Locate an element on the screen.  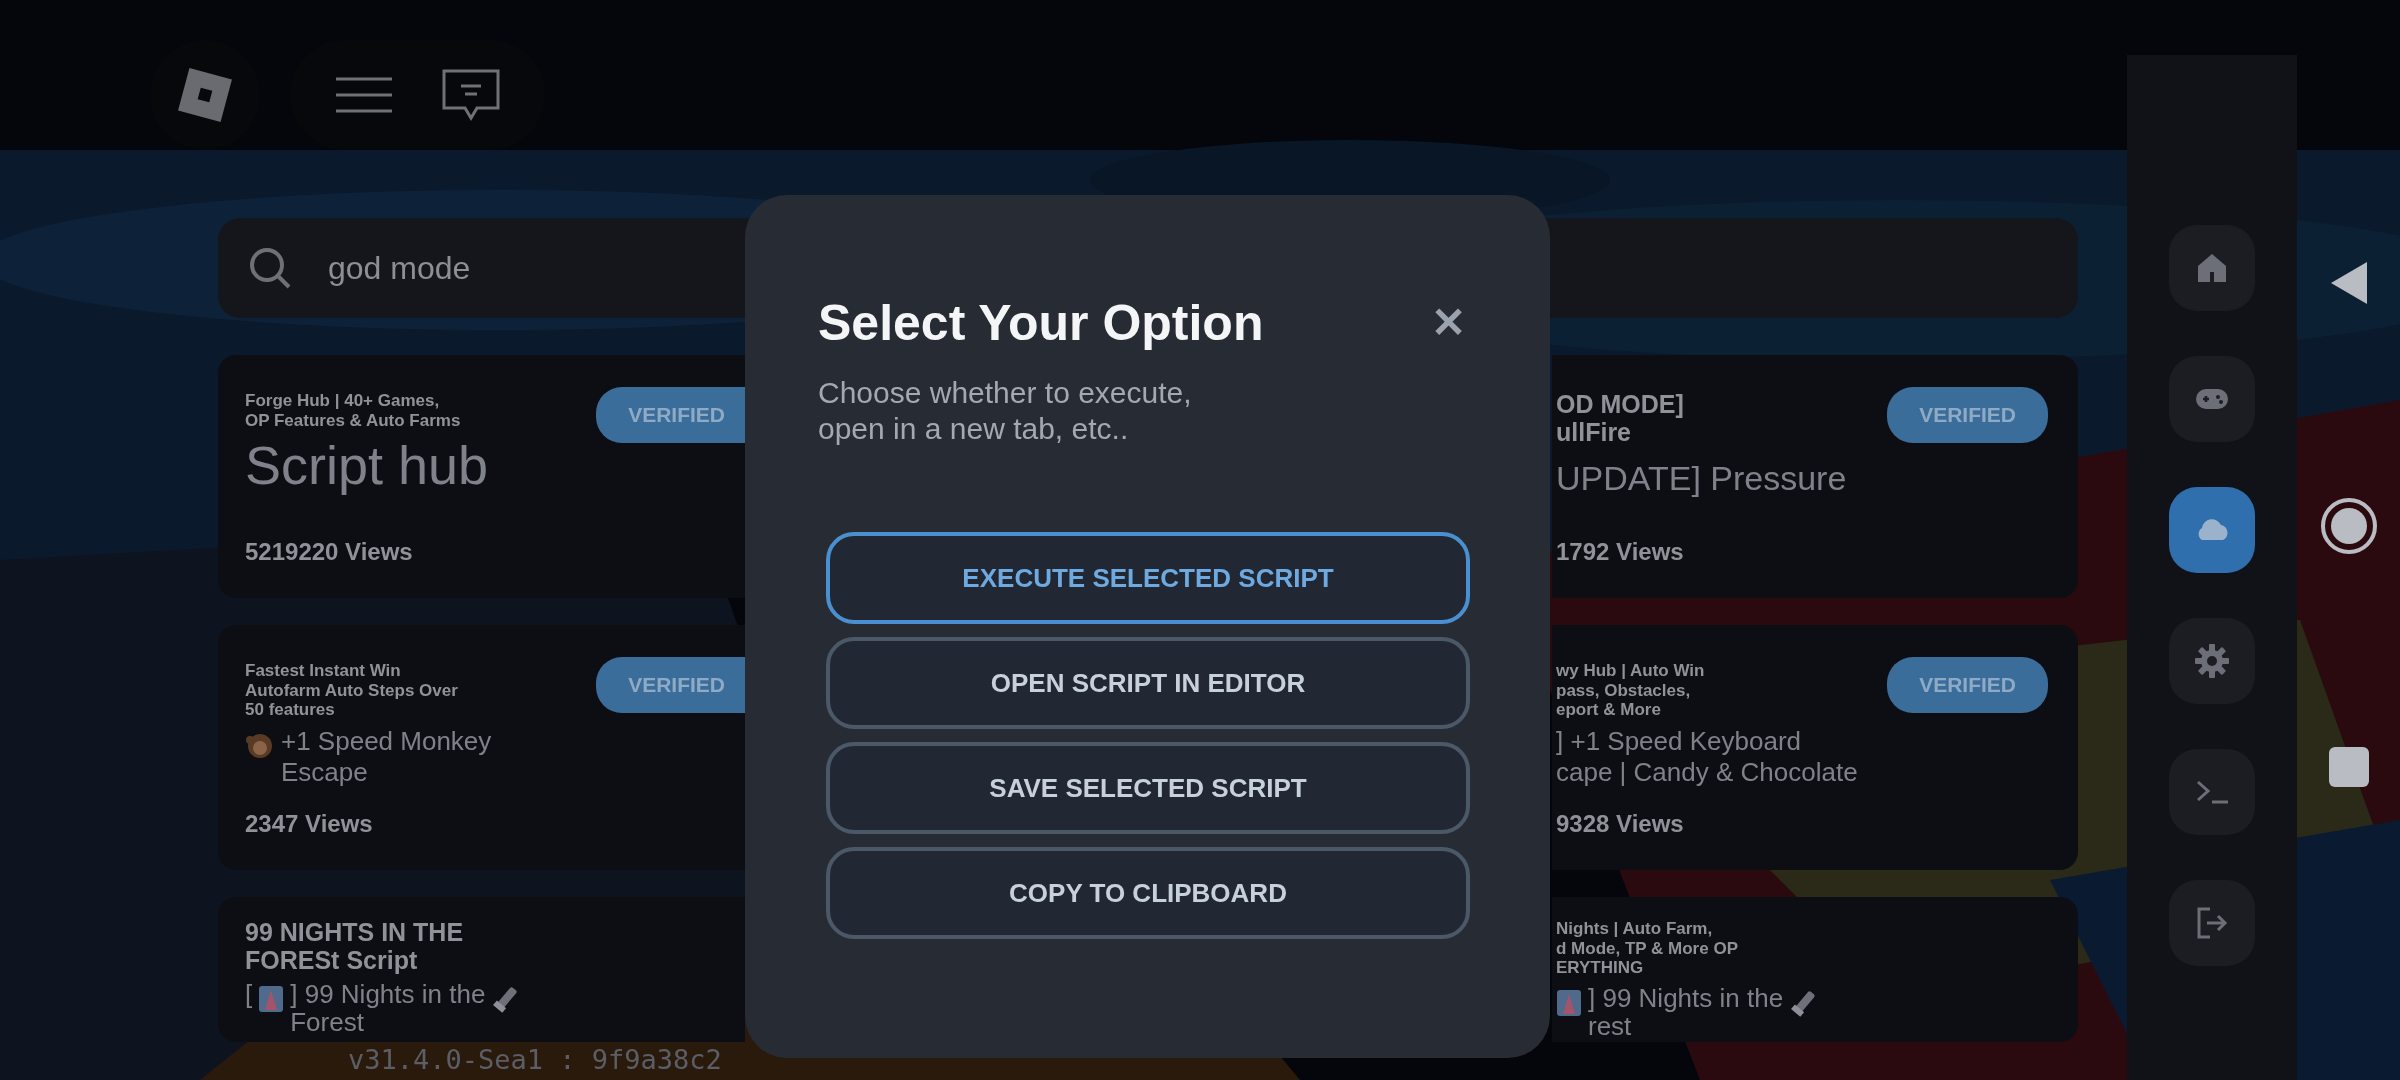
dialog-title: Select Your Option is located at coordinates (1041, 323).